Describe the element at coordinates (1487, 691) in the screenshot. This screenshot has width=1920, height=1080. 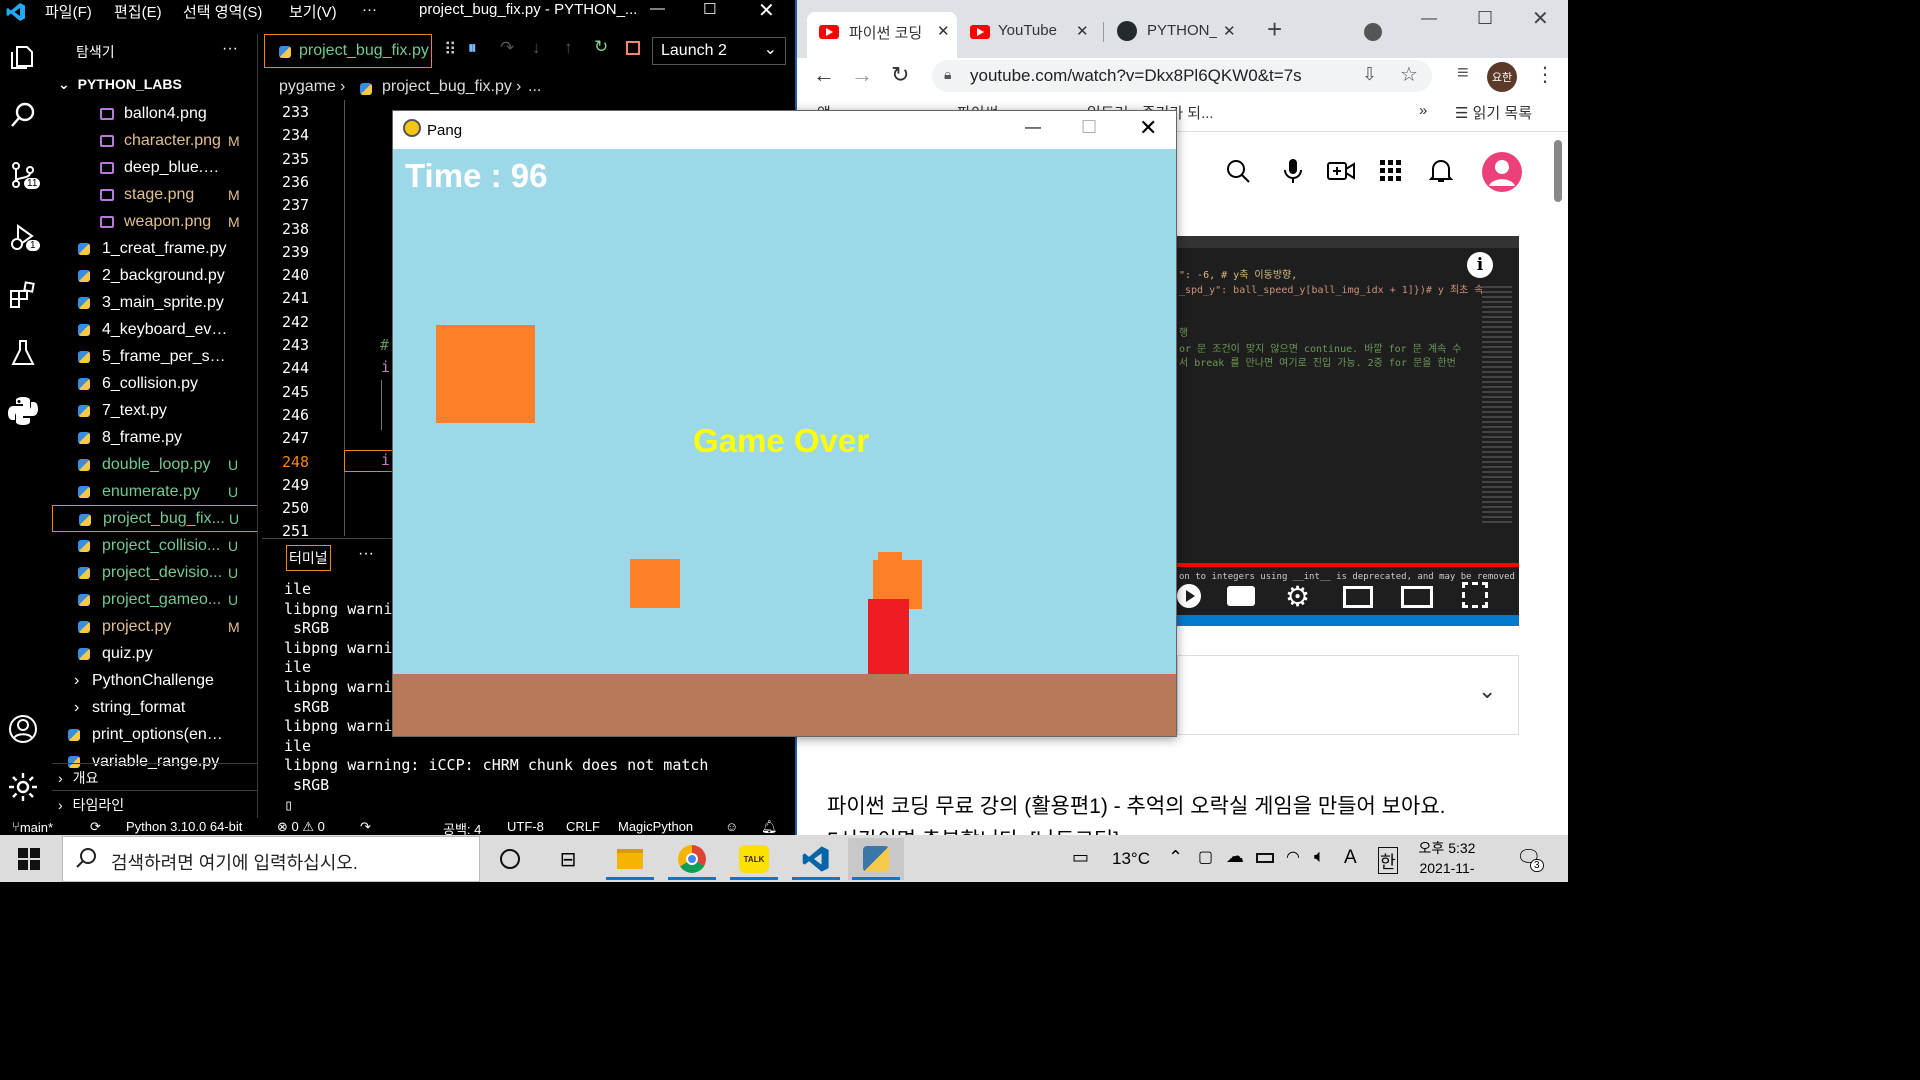
I see `chevron-down-icon: ⌄` at that location.